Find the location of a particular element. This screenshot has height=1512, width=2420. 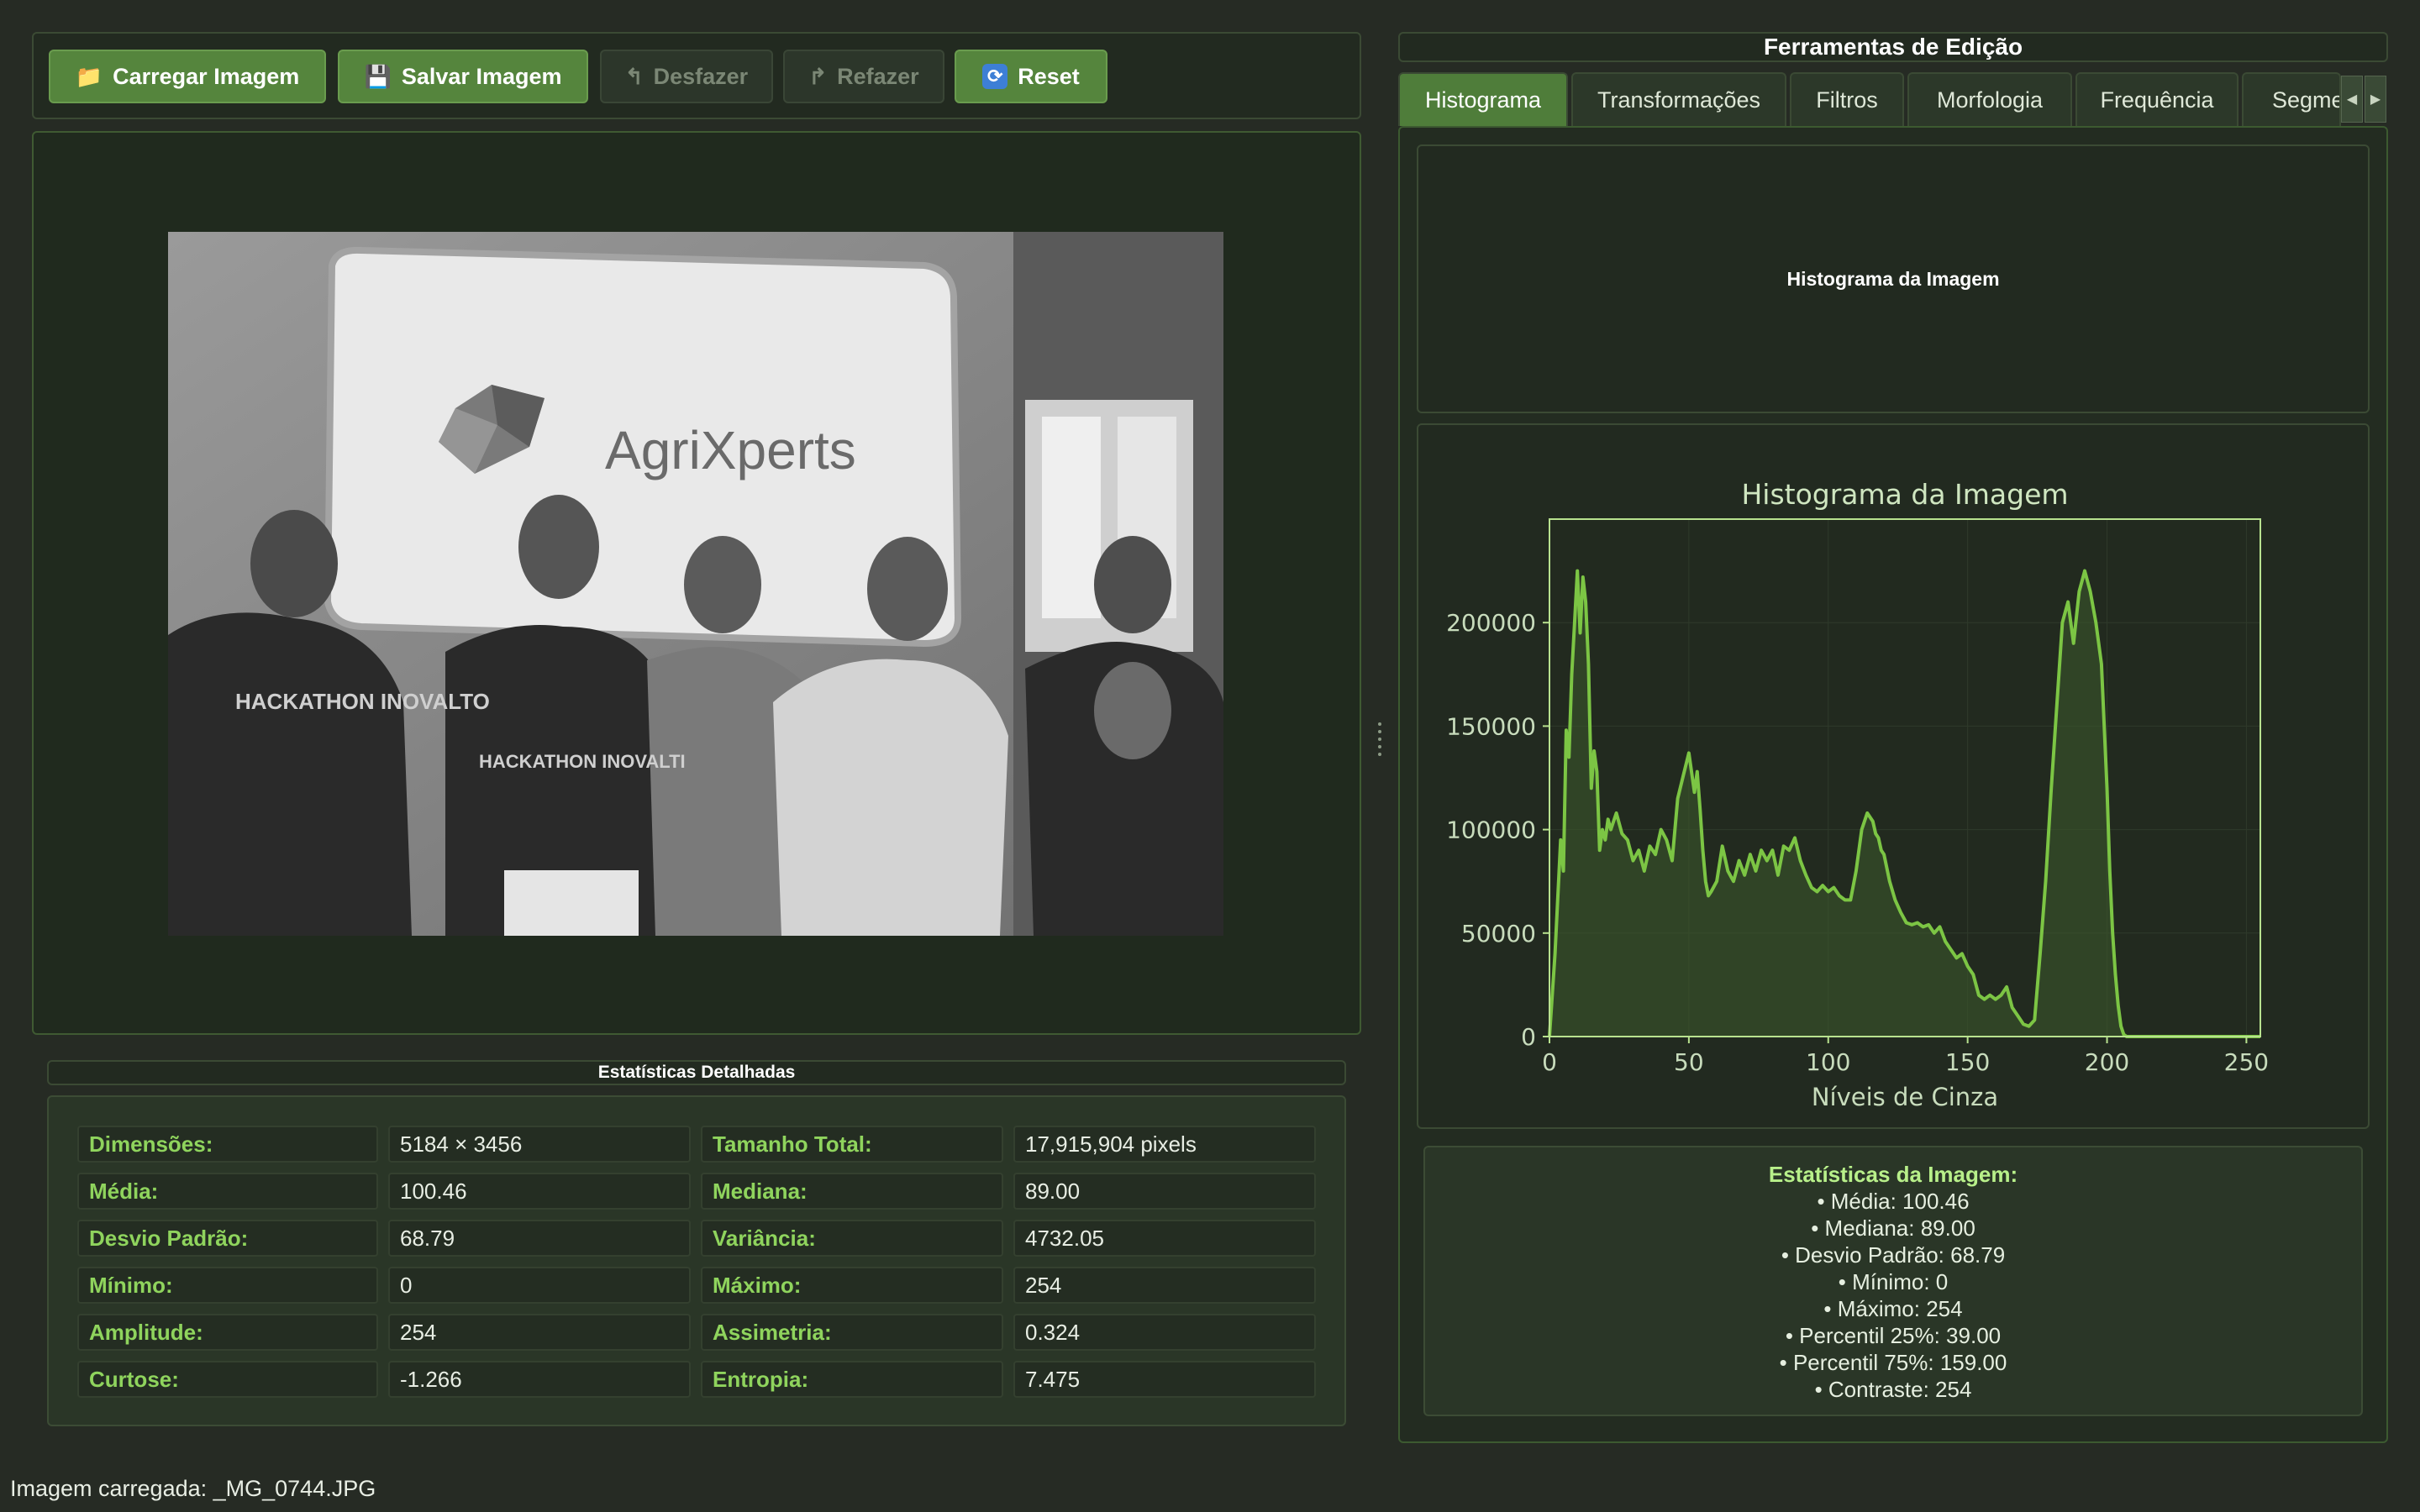

save-image-button: 💾 Salvar Imagem is located at coordinates (463, 76).